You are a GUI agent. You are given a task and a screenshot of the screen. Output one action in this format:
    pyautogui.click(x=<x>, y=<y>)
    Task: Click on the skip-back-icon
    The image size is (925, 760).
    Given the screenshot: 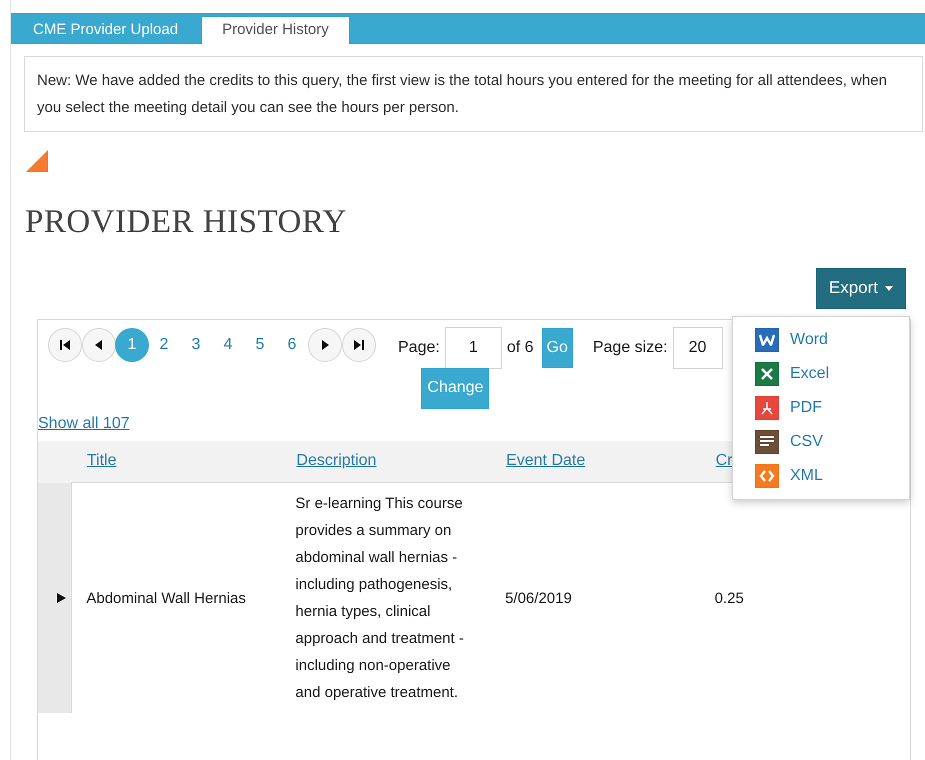 What is the action you would take?
    pyautogui.click(x=65, y=344)
    